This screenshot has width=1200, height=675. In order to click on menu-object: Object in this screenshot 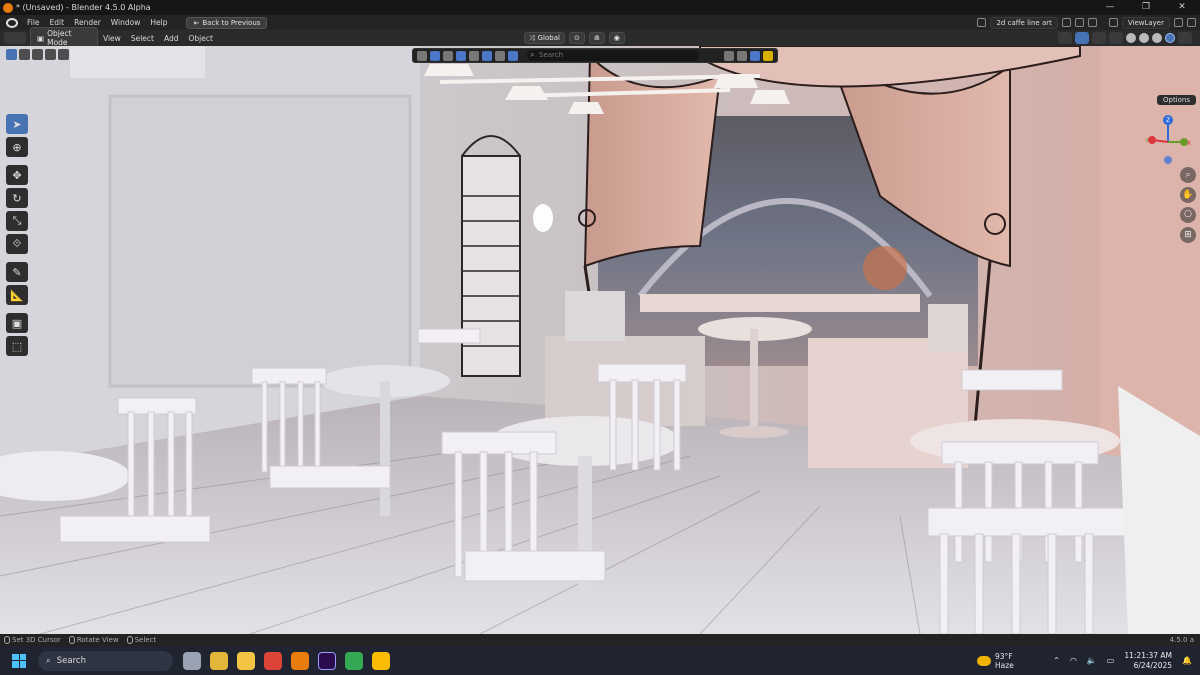, I will do `click(200, 38)`.